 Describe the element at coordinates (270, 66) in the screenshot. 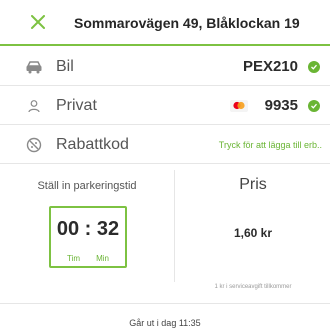

I see `vehicle-plate: PEX210` at that location.